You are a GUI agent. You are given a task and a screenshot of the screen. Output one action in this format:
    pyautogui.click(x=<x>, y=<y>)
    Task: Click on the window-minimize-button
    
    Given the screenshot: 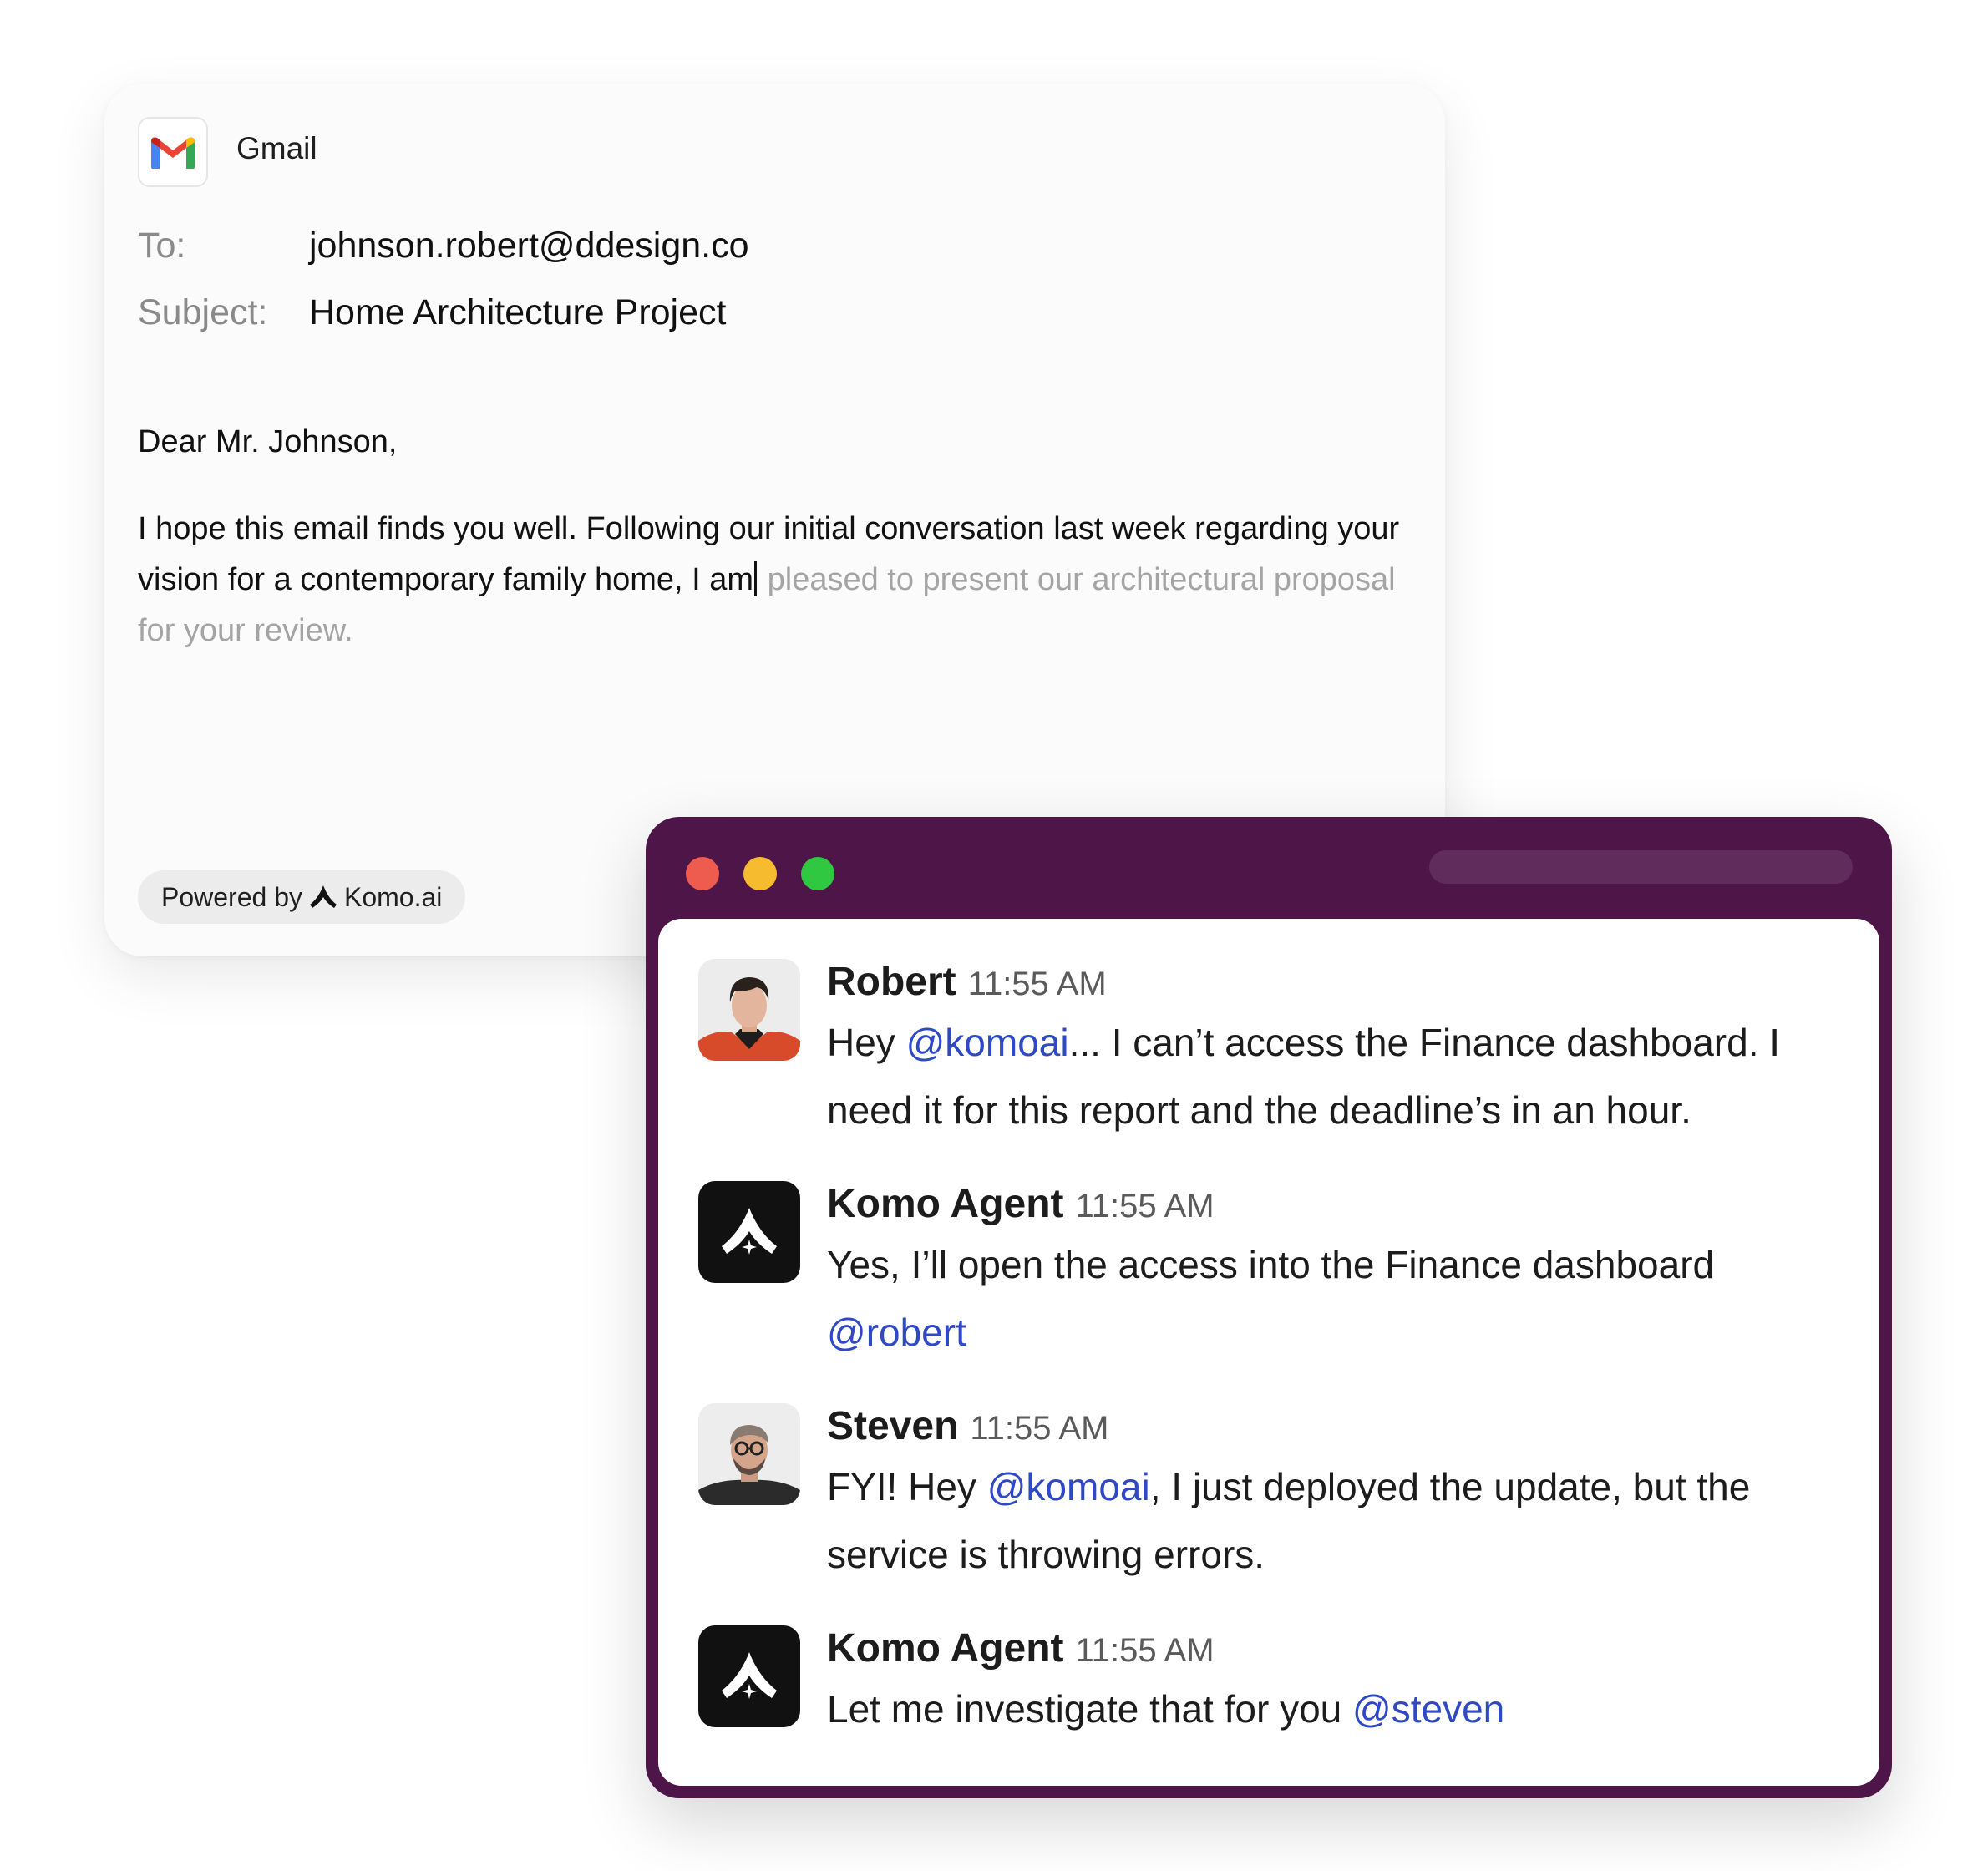 What is the action you would take?
    pyautogui.click(x=760, y=873)
    